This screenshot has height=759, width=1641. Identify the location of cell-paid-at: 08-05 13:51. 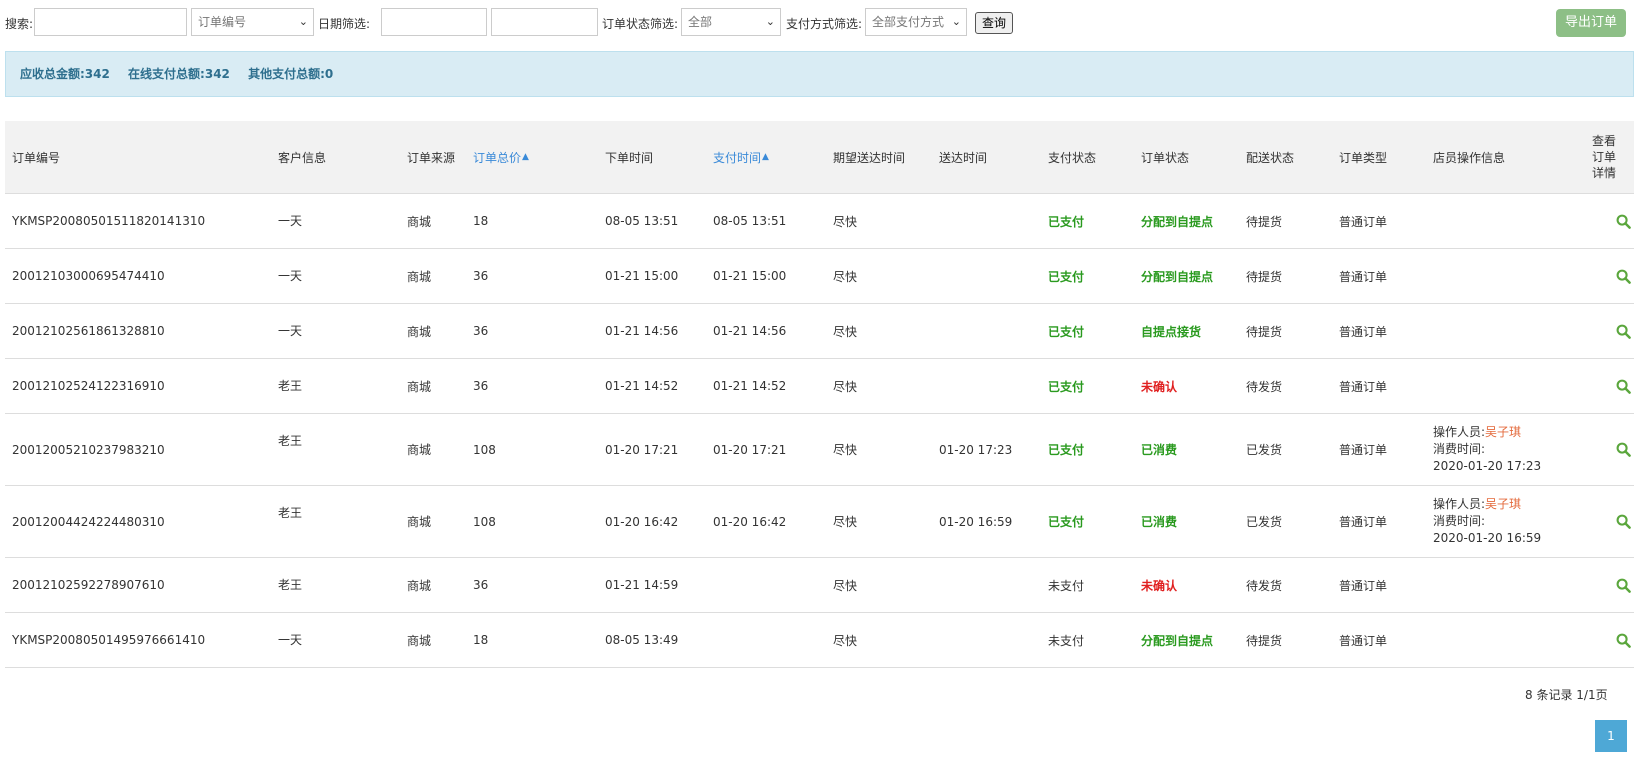
(750, 221).